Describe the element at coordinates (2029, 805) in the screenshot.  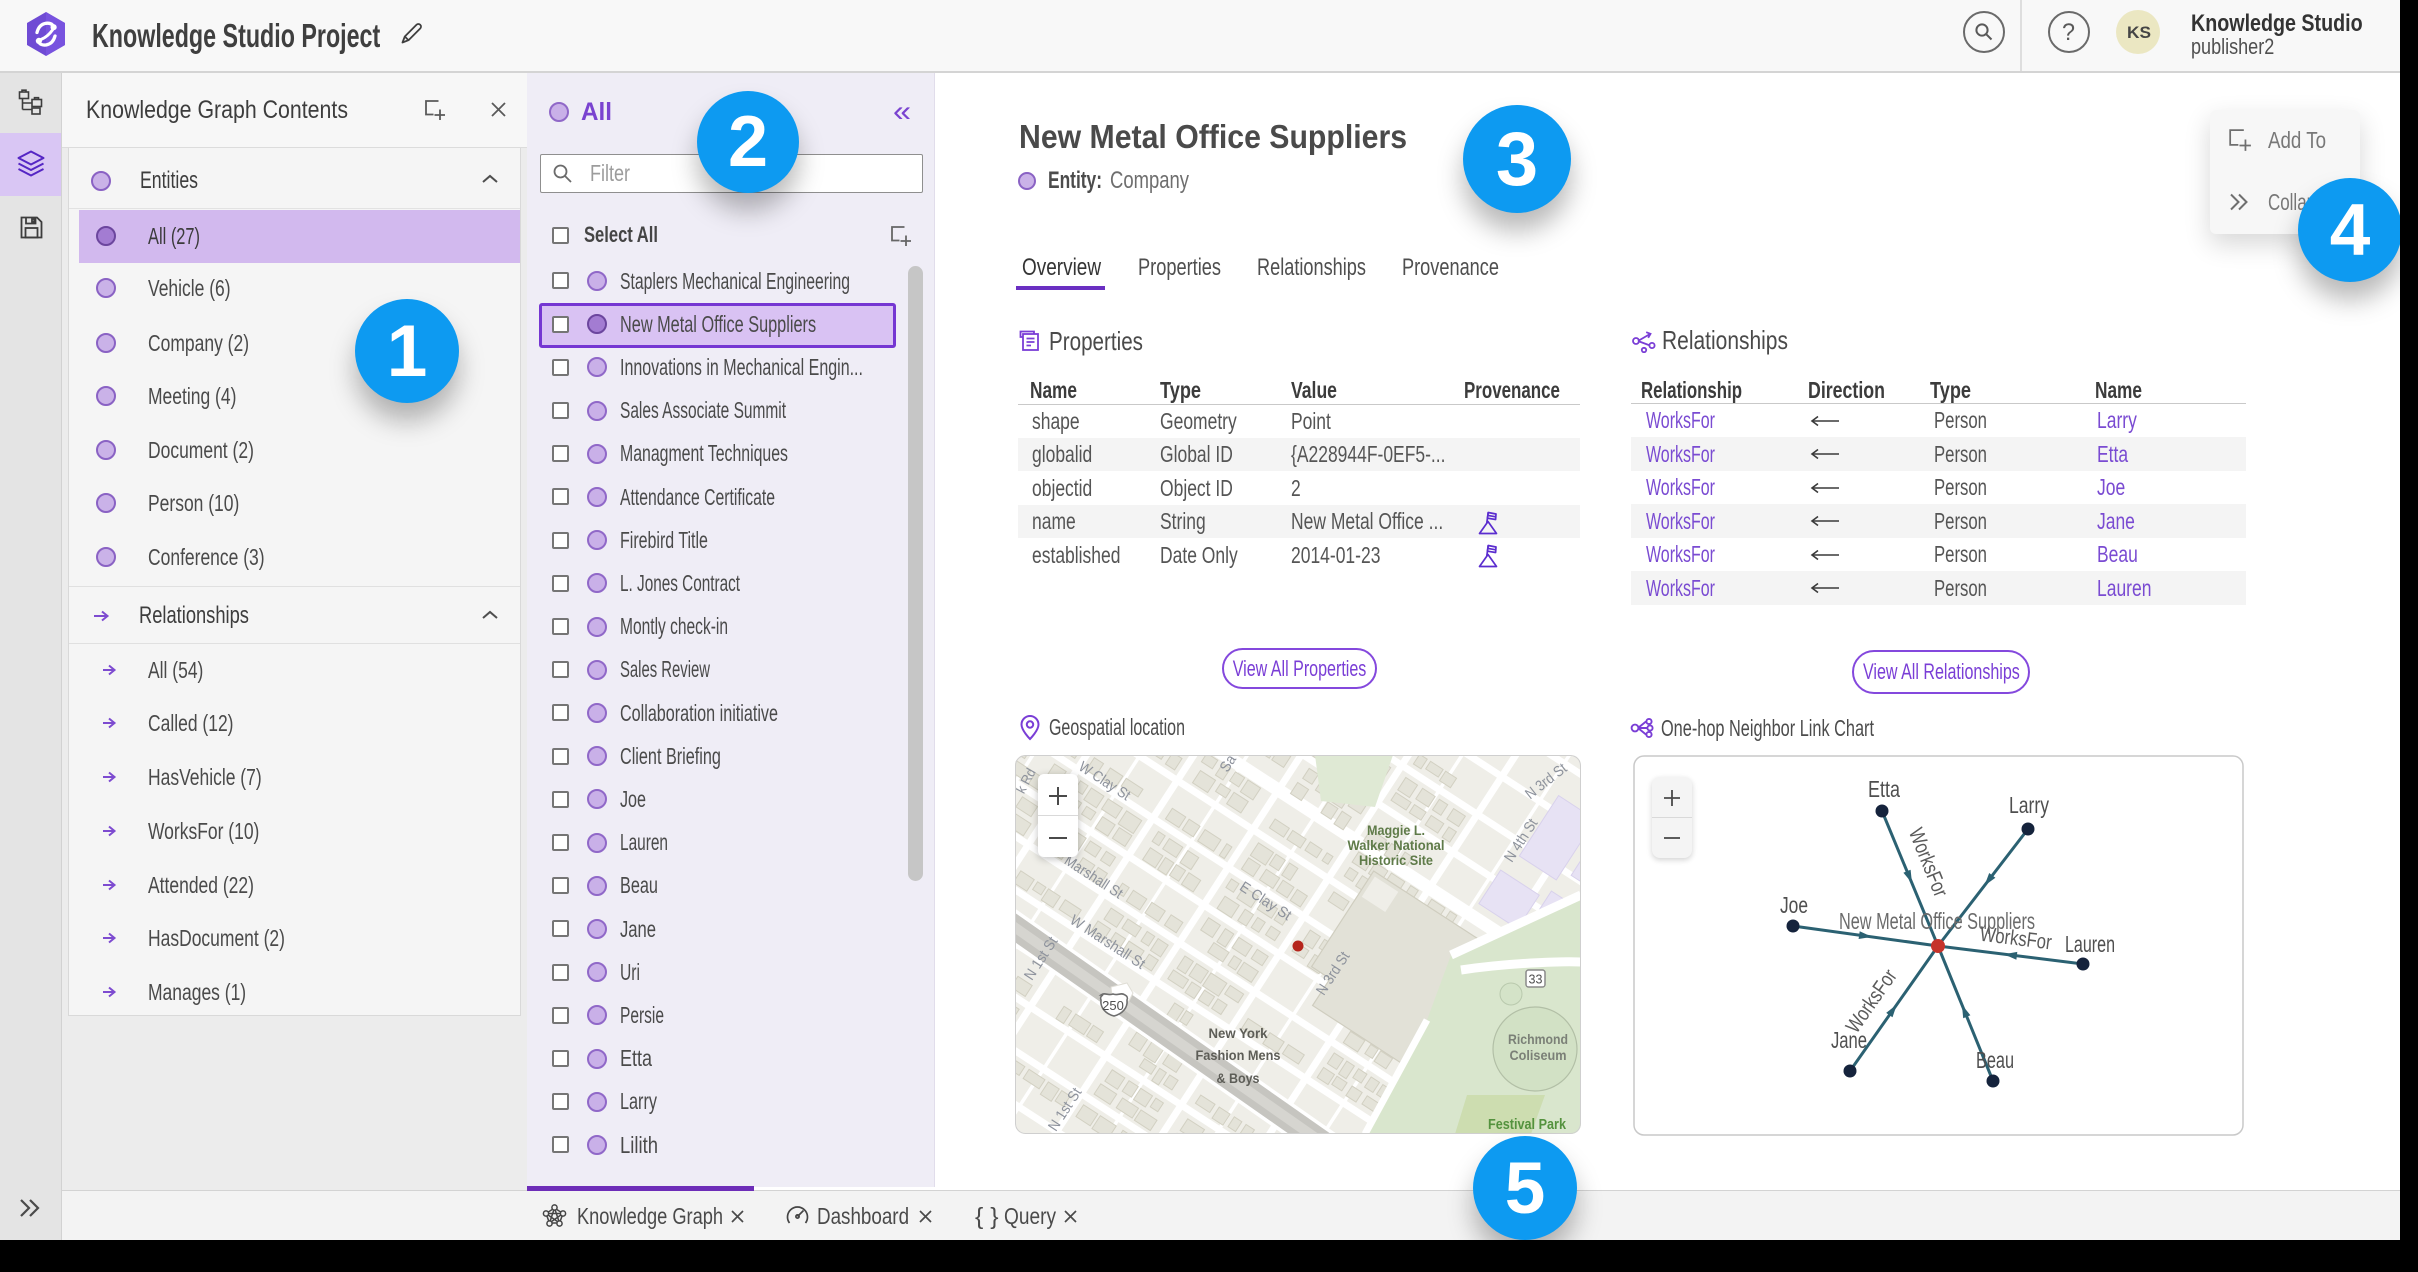
I see `svg-text: Larry` at that location.